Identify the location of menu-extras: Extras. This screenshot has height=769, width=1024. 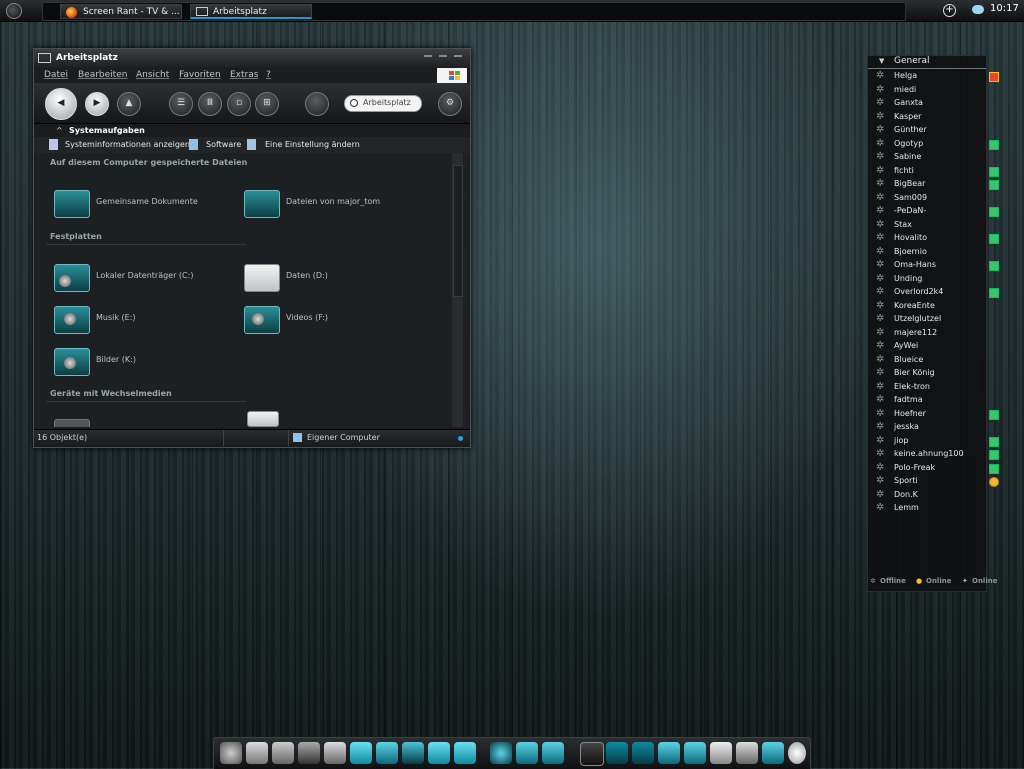
(244, 75).